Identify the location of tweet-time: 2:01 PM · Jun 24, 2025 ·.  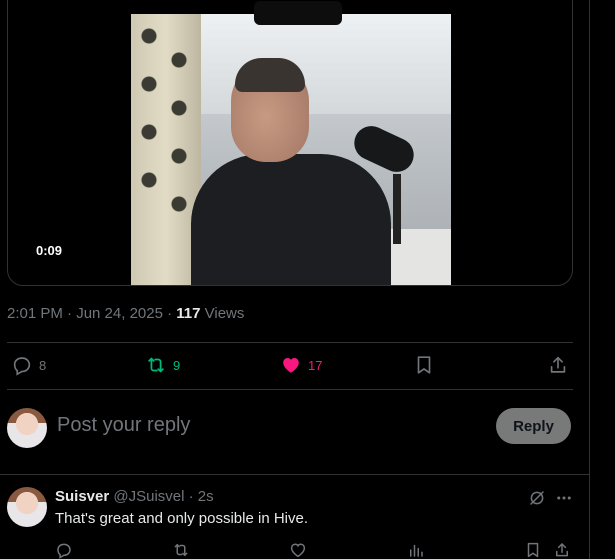
(91, 313).